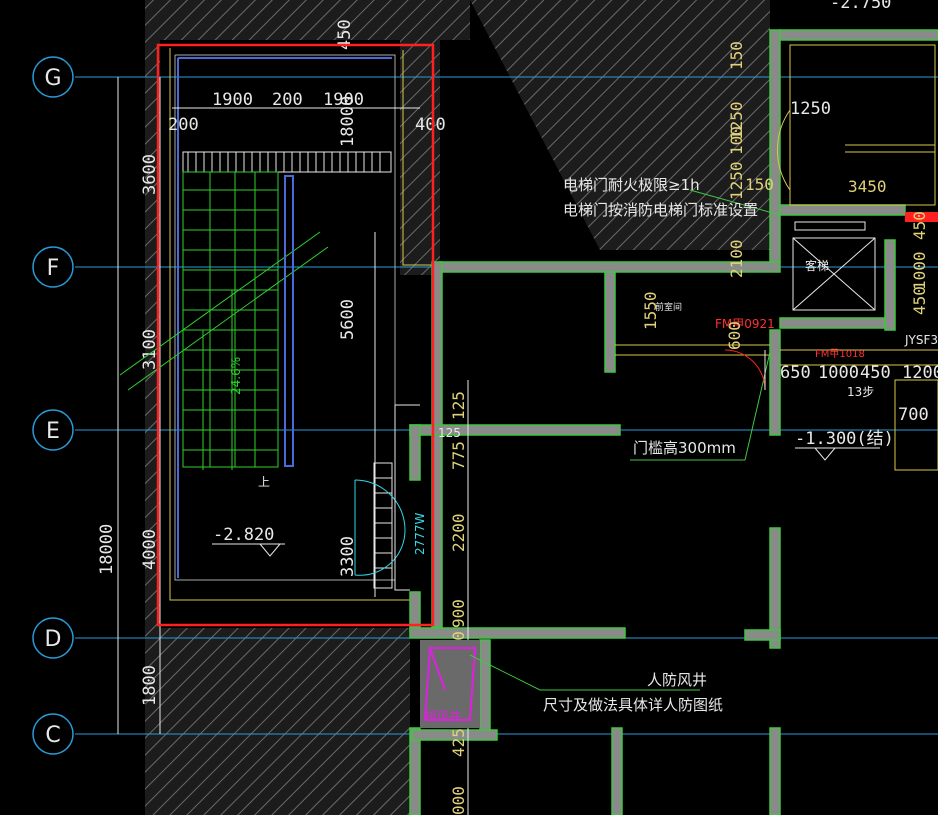 Image resolution: width=938 pixels, height=815 pixels. What do you see at coordinates (919, 225) in the screenshot?
I see `dim-r450a: 450` at bounding box center [919, 225].